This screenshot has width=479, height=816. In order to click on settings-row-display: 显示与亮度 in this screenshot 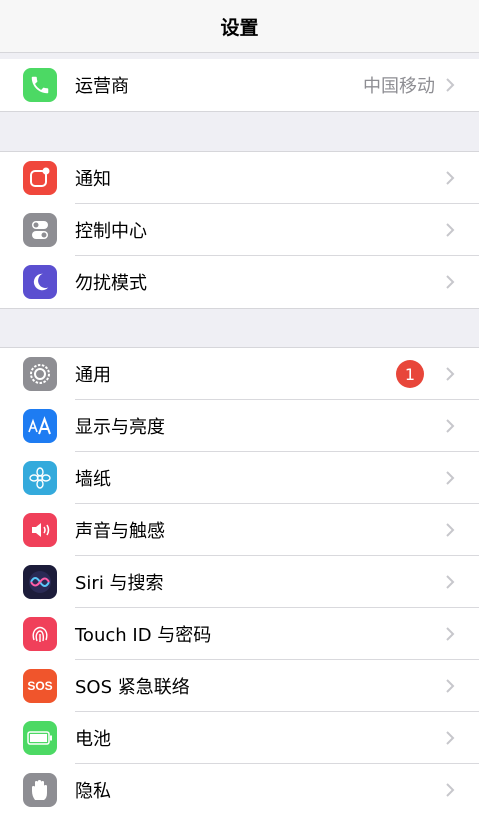, I will do `click(239, 426)`.